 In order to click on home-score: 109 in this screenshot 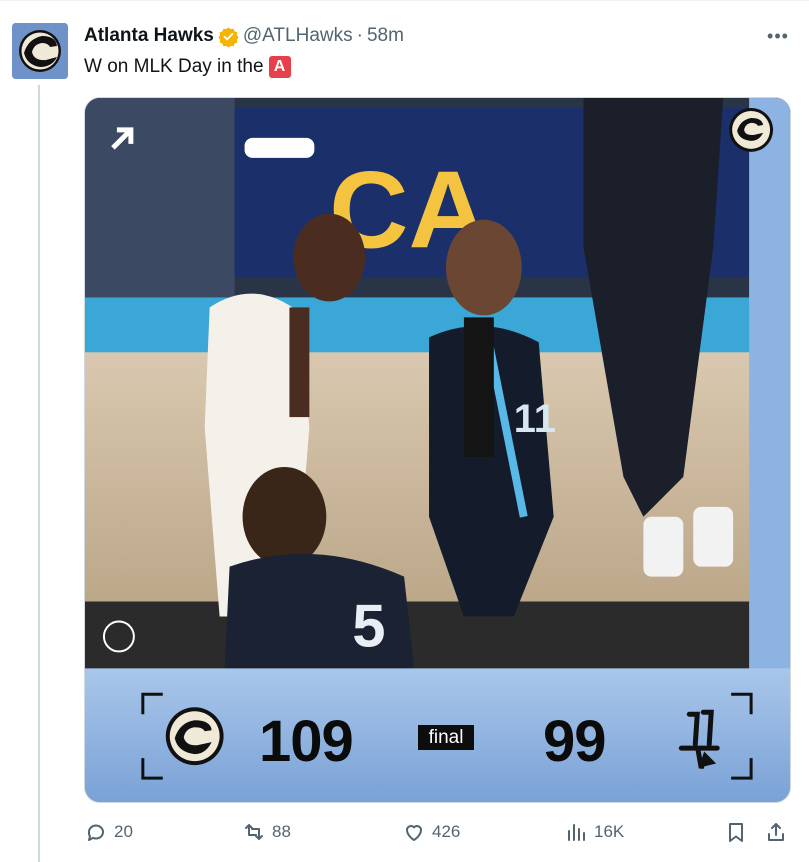, I will do `click(306, 741)`.